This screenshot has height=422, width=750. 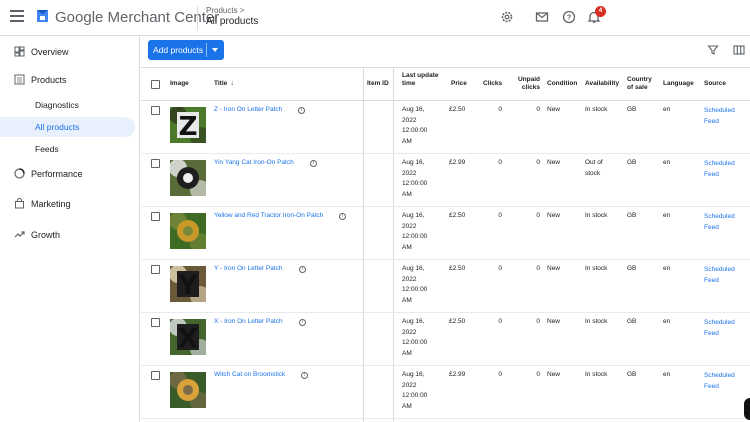 I want to click on product-title-link: Yin Yang Cat Iron-On Patch, so click(x=254, y=162).